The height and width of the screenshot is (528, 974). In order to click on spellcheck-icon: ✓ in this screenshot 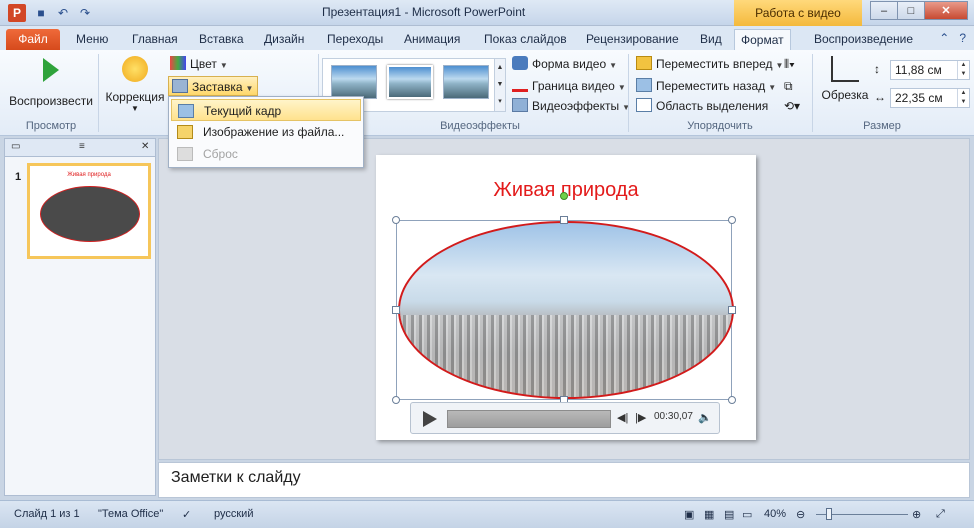, I will do `click(186, 514)`.